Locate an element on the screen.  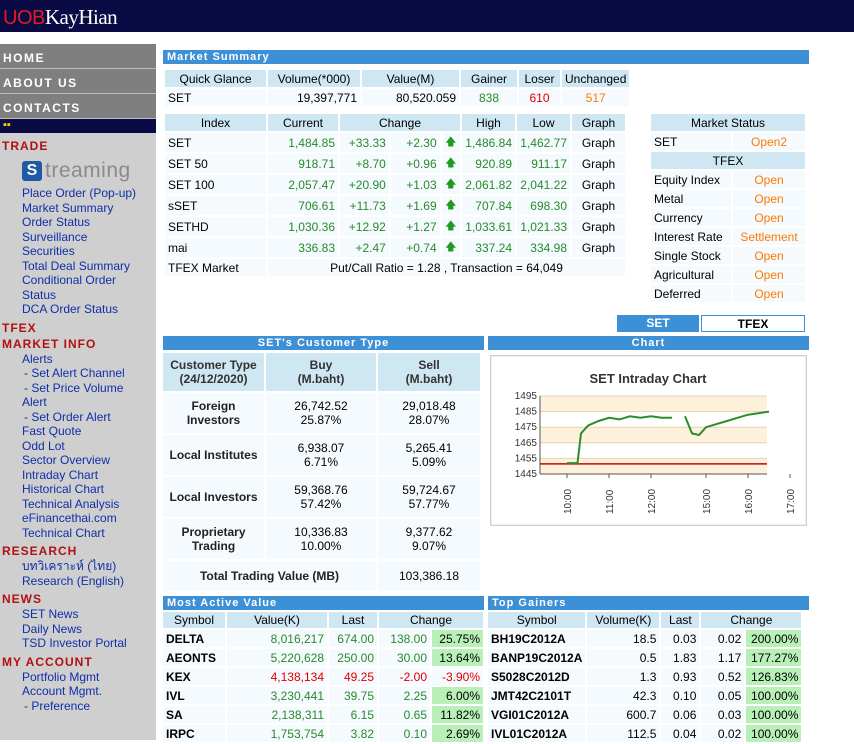
index-row: mai 336.83 +2.47 +0.74 🡅 337.24 334.98 Graph is located at coordinates (395, 247).